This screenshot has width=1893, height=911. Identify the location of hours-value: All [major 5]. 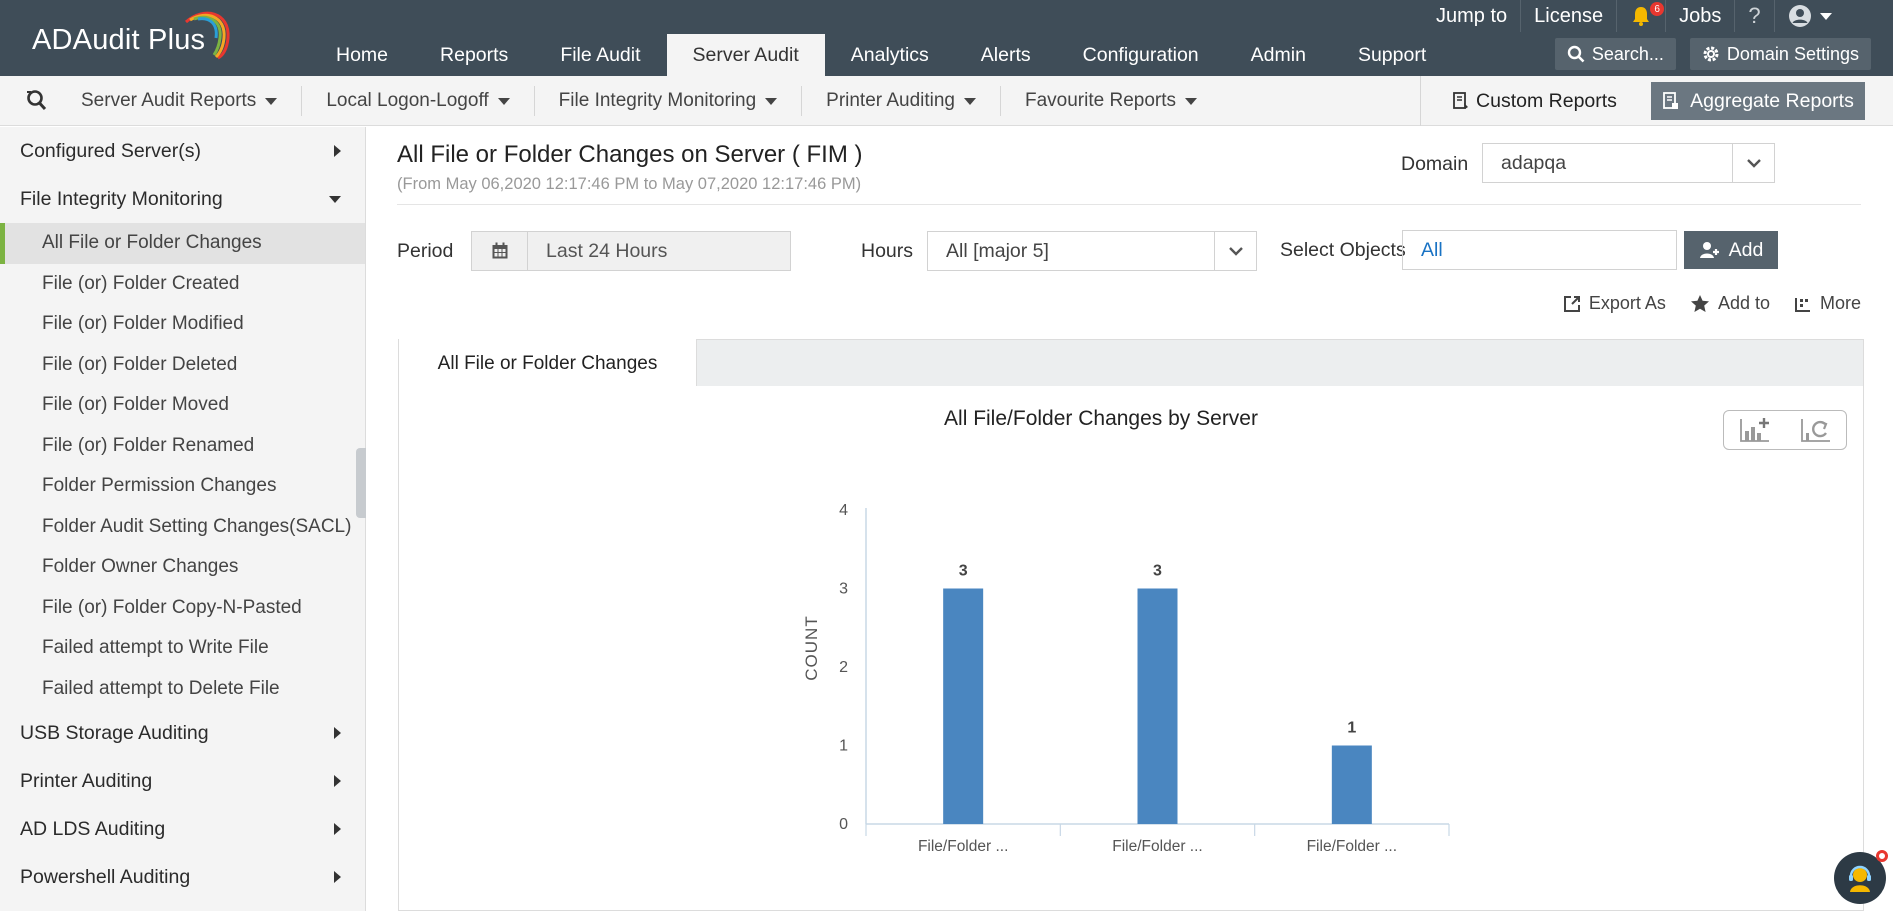
(997, 250).